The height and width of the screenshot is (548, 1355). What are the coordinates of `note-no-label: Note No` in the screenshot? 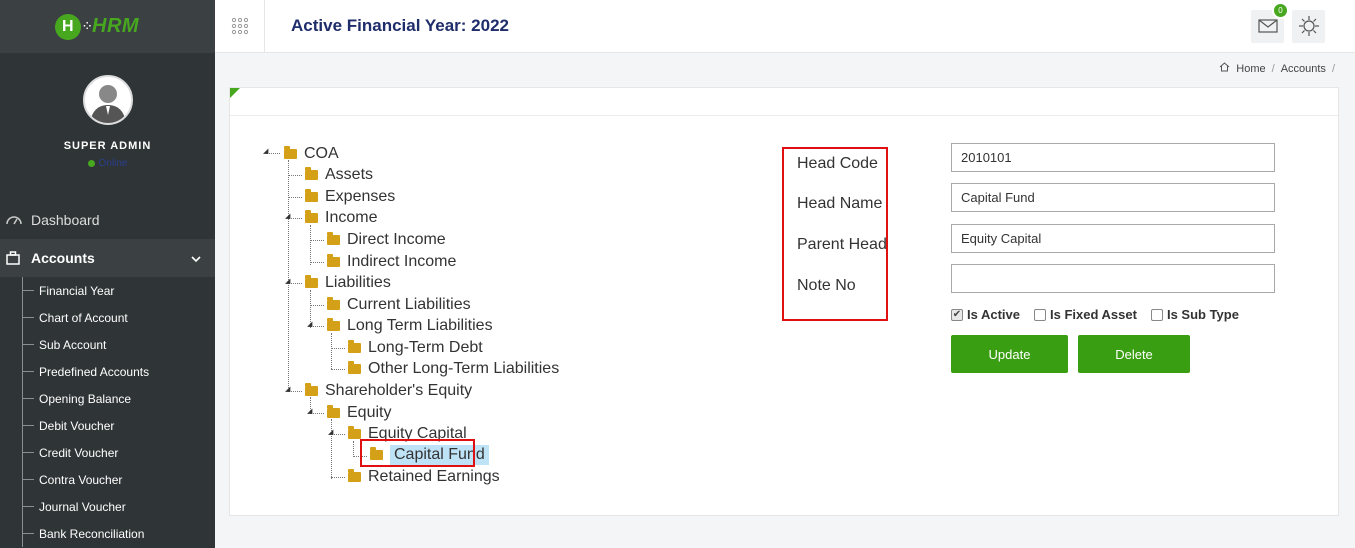 It's located at (826, 285).